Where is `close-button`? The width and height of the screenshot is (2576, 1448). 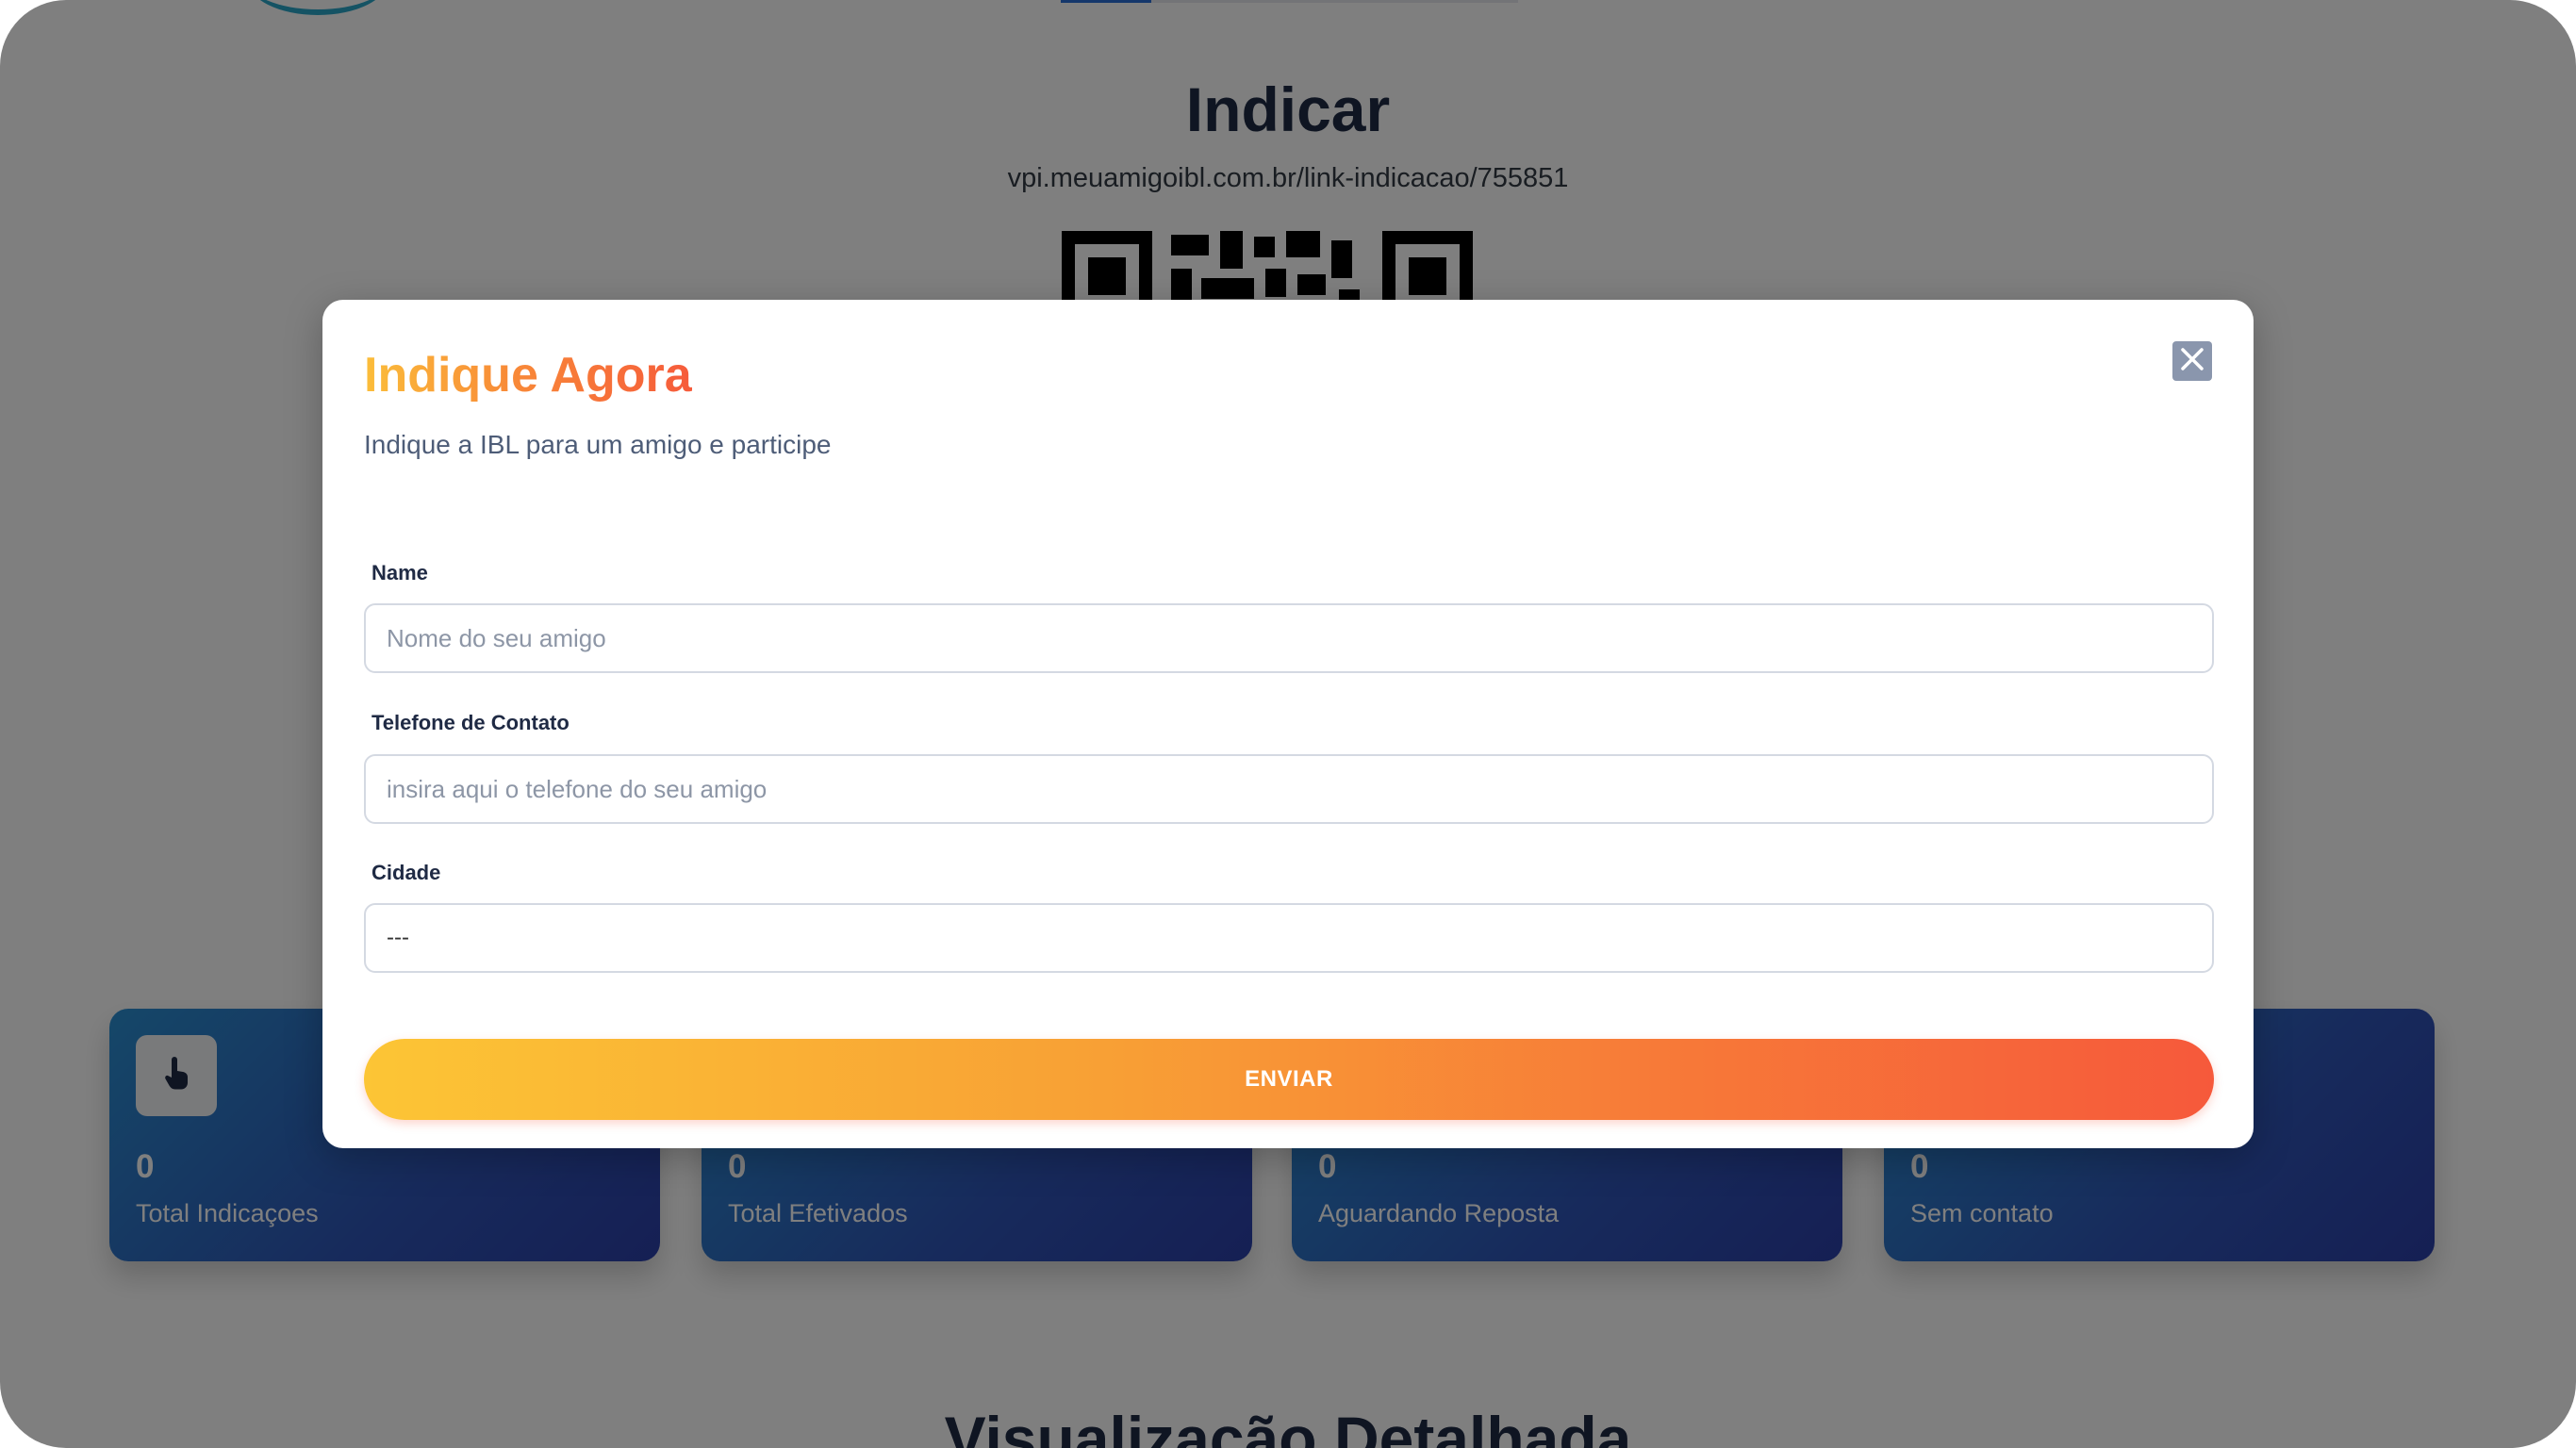
close-button is located at coordinates (2192, 361).